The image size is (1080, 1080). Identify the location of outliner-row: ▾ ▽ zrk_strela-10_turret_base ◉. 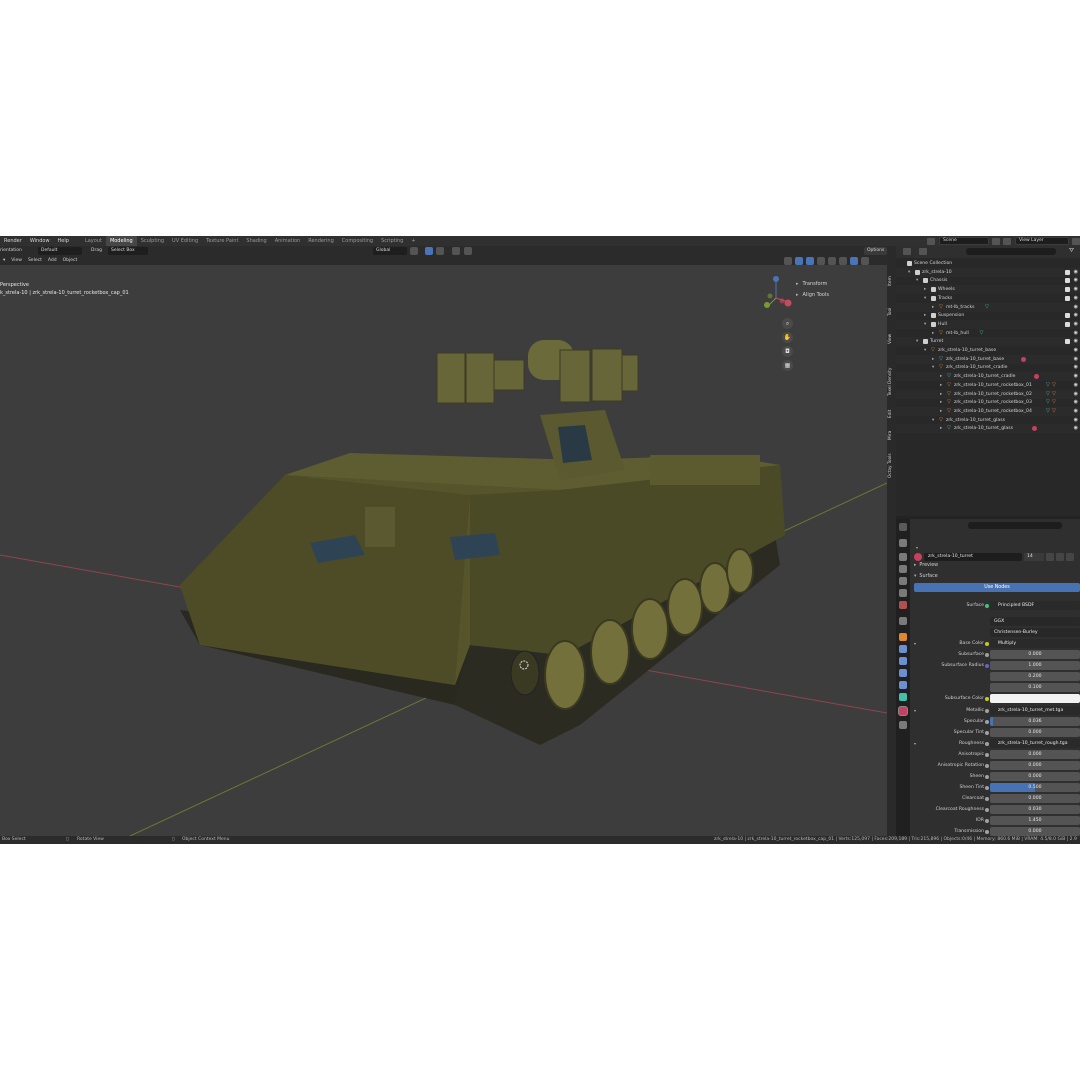
(988, 350).